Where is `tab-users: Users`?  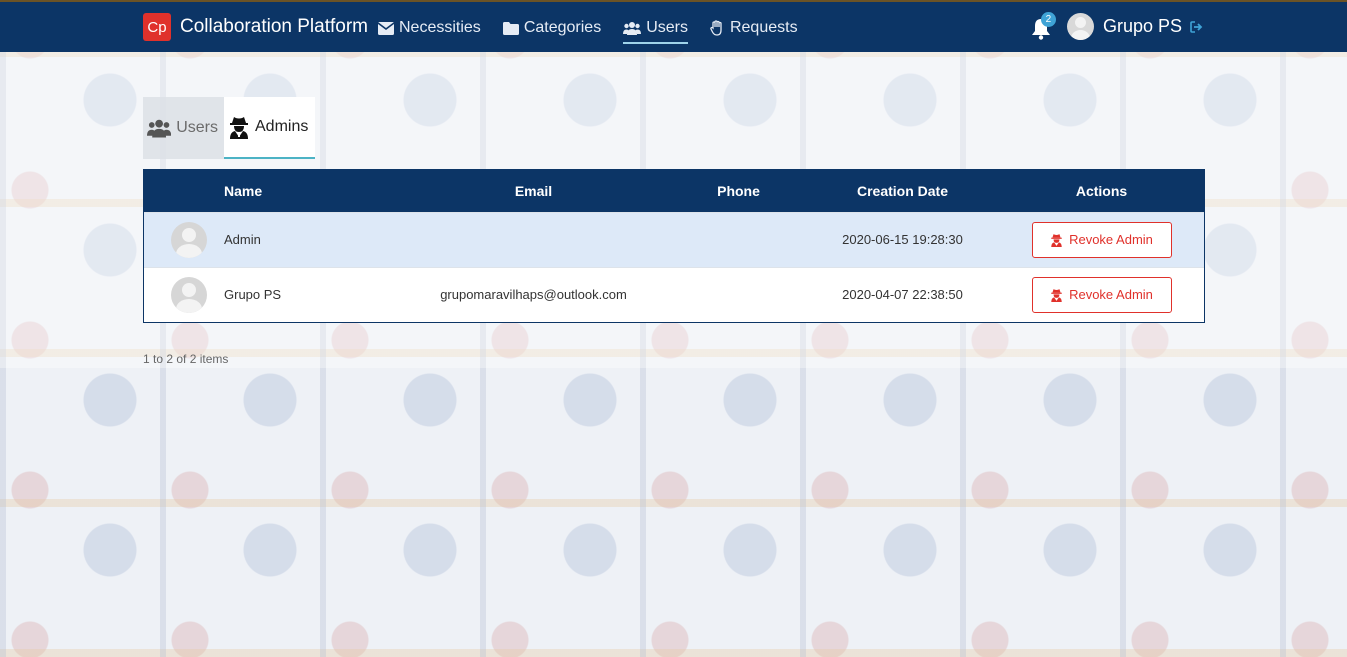
tab-users: Users is located at coordinates (183, 128).